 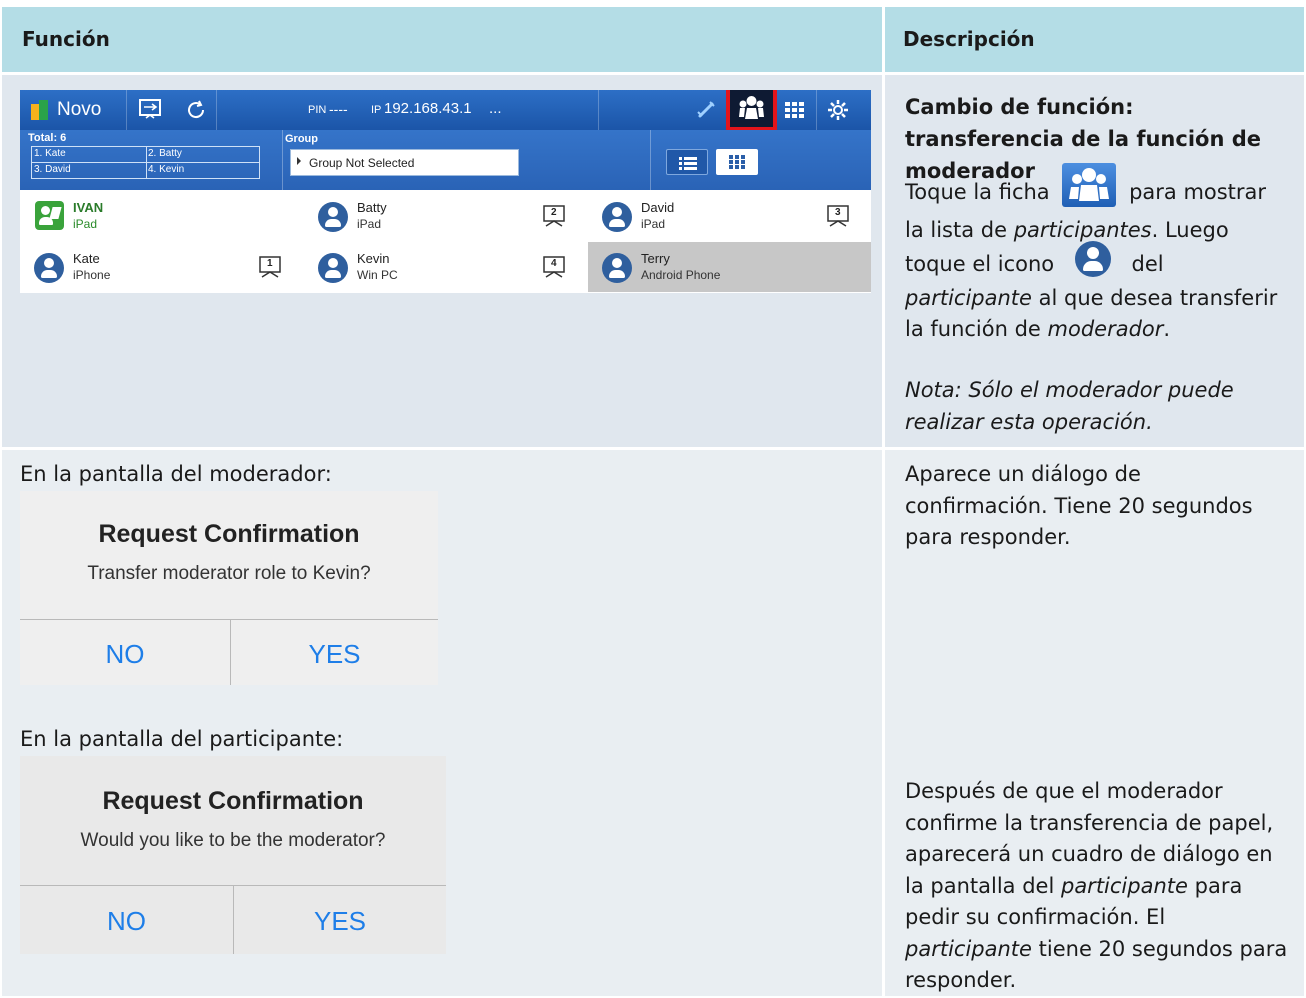 I want to click on screen-number: 1, so click(x=270, y=263).